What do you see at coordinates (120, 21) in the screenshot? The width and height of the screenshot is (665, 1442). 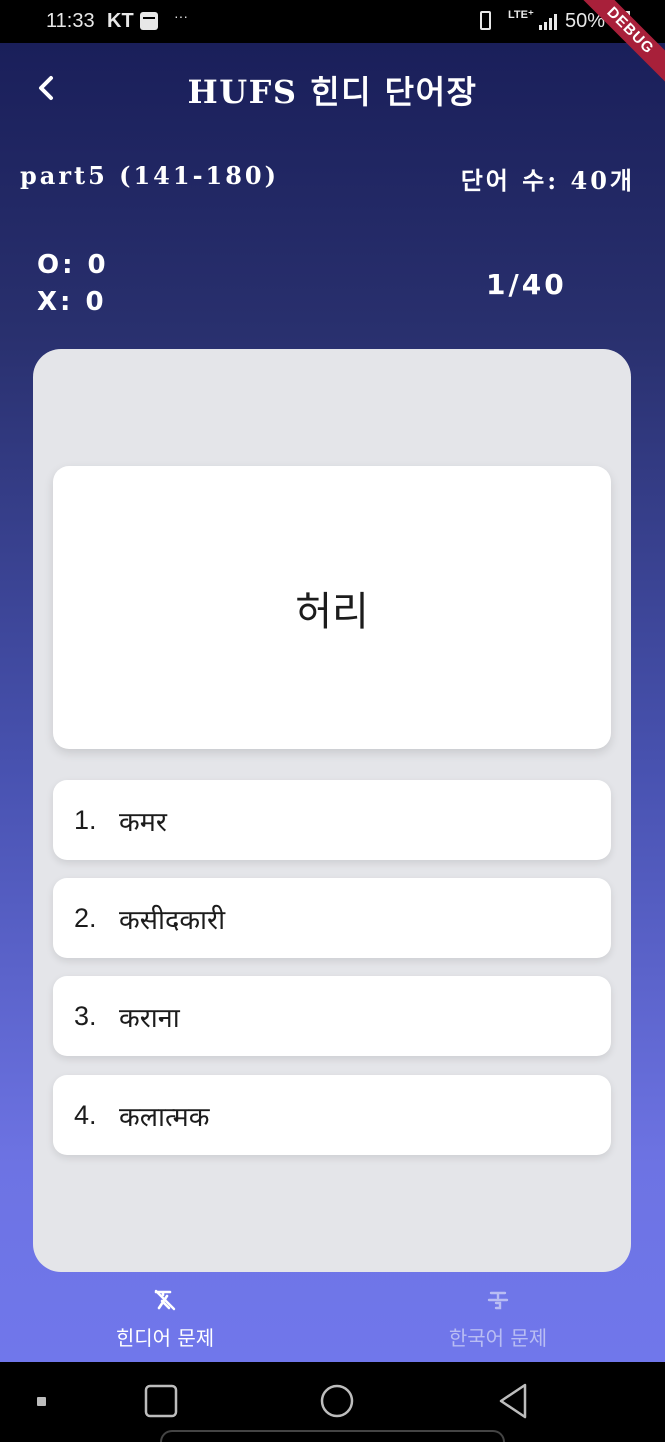 I see `status-carrier: KT` at bounding box center [120, 21].